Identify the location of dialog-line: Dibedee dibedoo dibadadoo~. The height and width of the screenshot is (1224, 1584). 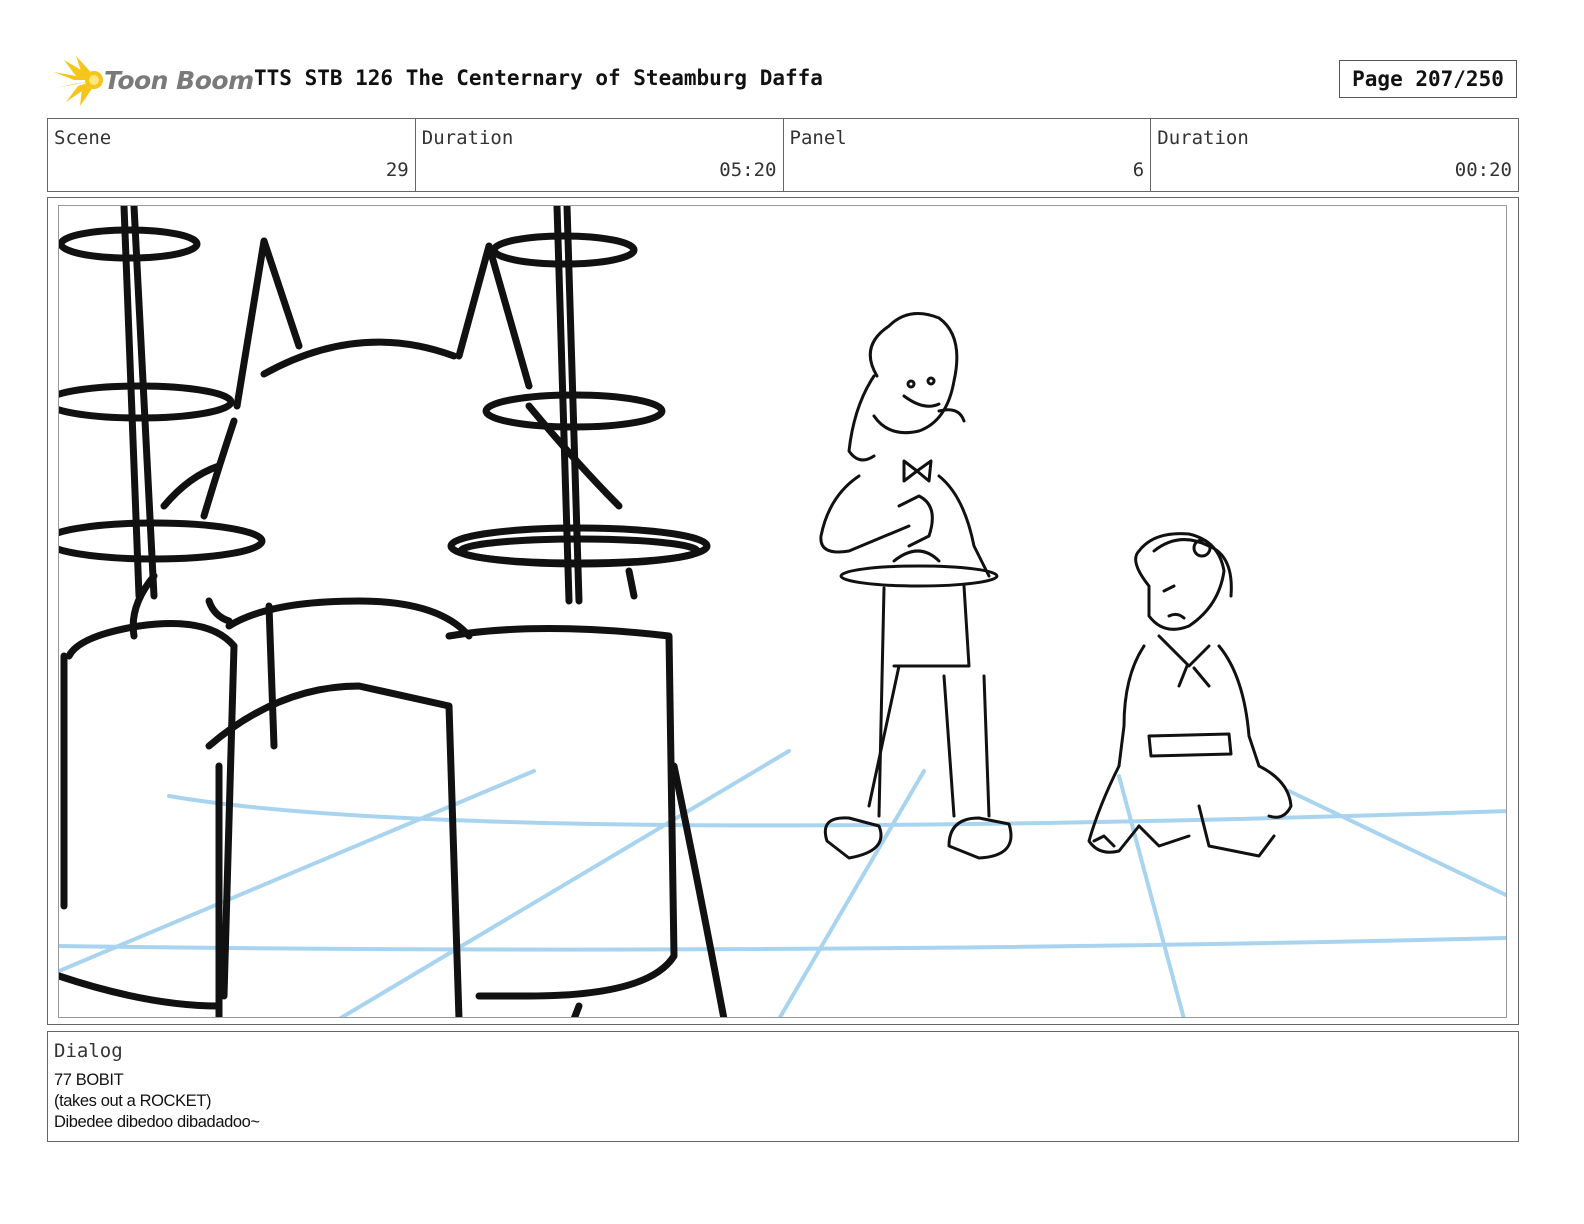
(157, 1122).